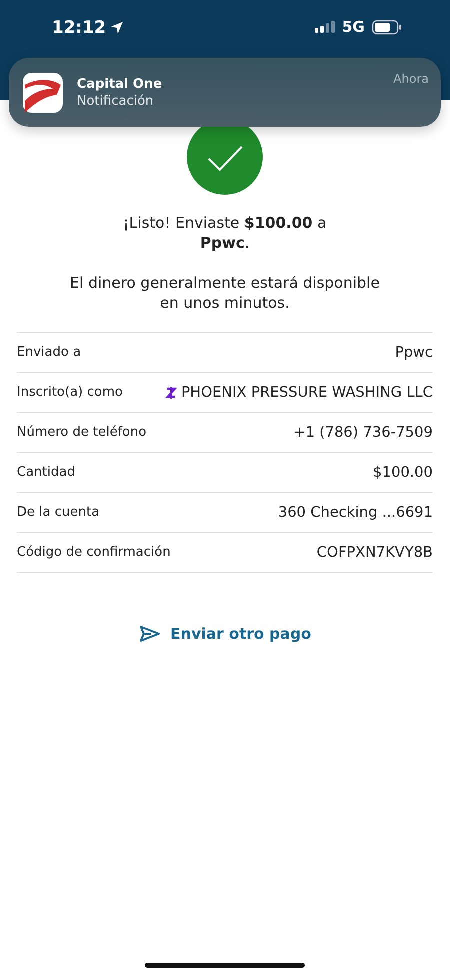 This screenshot has width=450, height=976. What do you see at coordinates (117, 28) in the screenshot?
I see `location-arrow-icon` at bounding box center [117, 28].